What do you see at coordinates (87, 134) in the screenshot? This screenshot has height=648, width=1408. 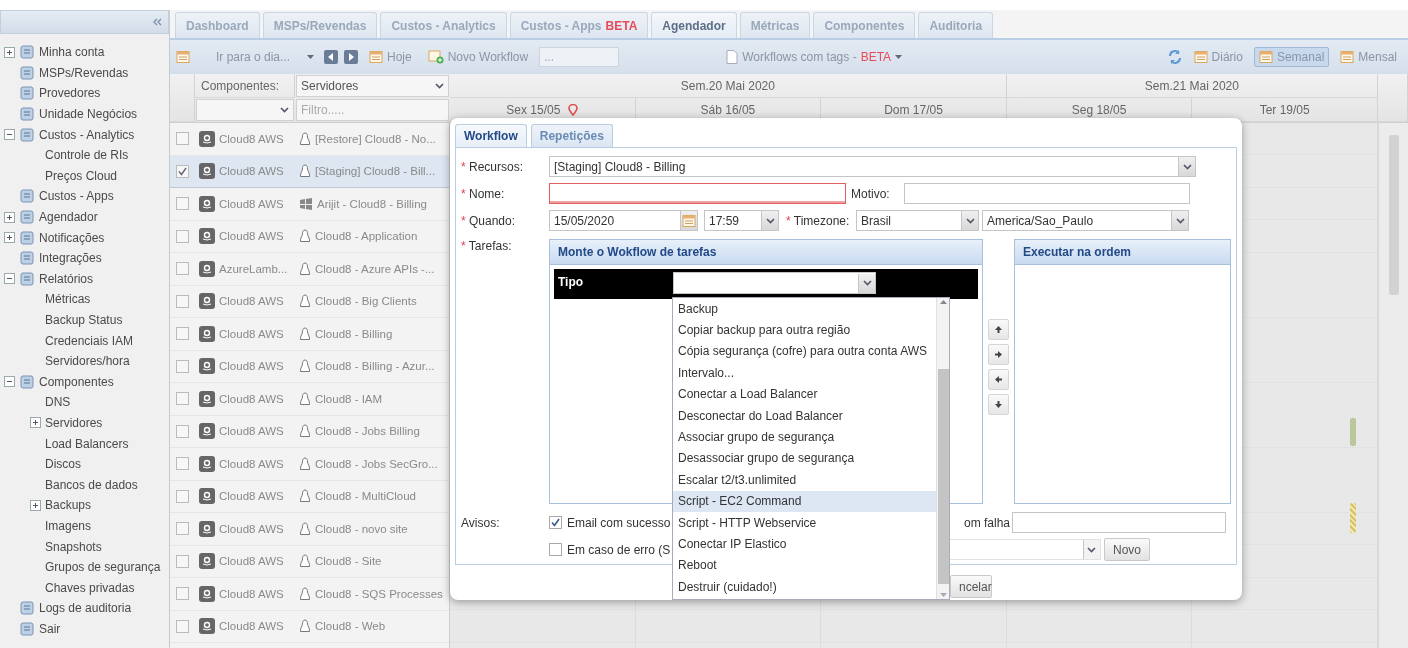 I see `sidebar-item: Custos - Analytics` at bounding box center [87, 134].